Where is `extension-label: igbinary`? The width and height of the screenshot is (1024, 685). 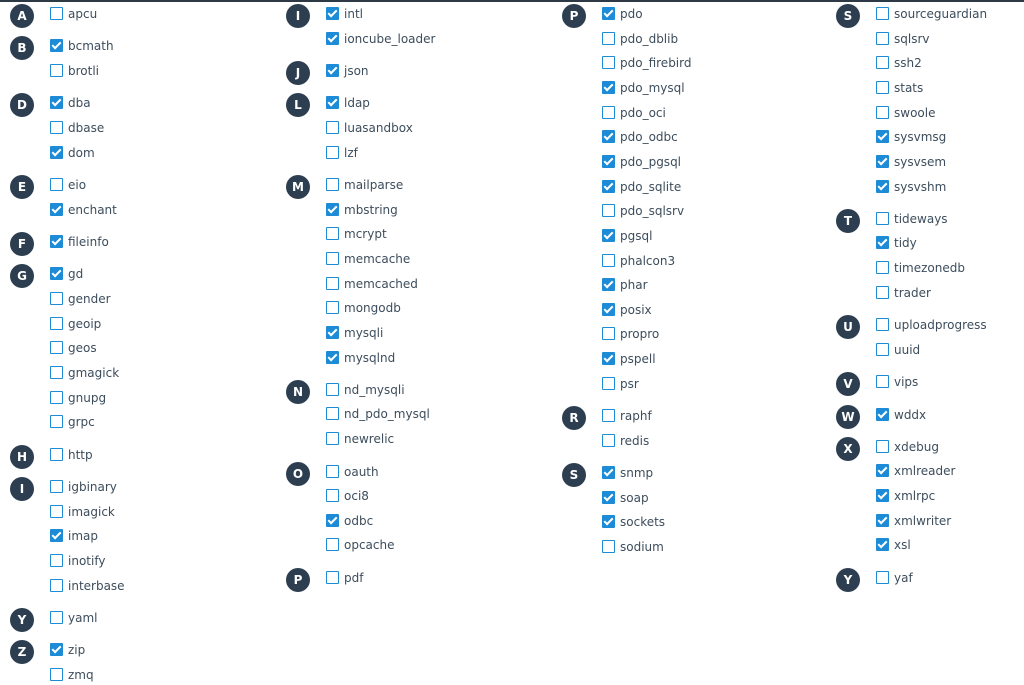 extension-label: igbinary is located at coordinates (92, 487).